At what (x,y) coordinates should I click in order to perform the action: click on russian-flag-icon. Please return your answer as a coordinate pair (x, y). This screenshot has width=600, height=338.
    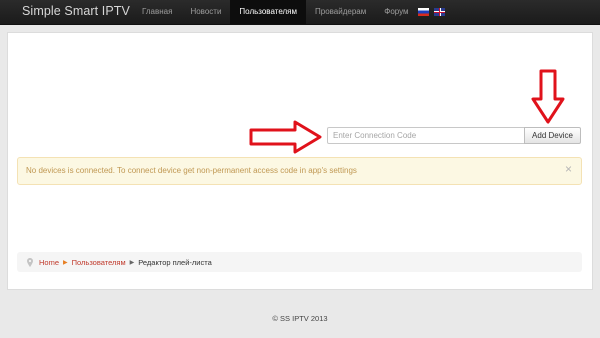
    Looking at the image, I should click on (423, 12).